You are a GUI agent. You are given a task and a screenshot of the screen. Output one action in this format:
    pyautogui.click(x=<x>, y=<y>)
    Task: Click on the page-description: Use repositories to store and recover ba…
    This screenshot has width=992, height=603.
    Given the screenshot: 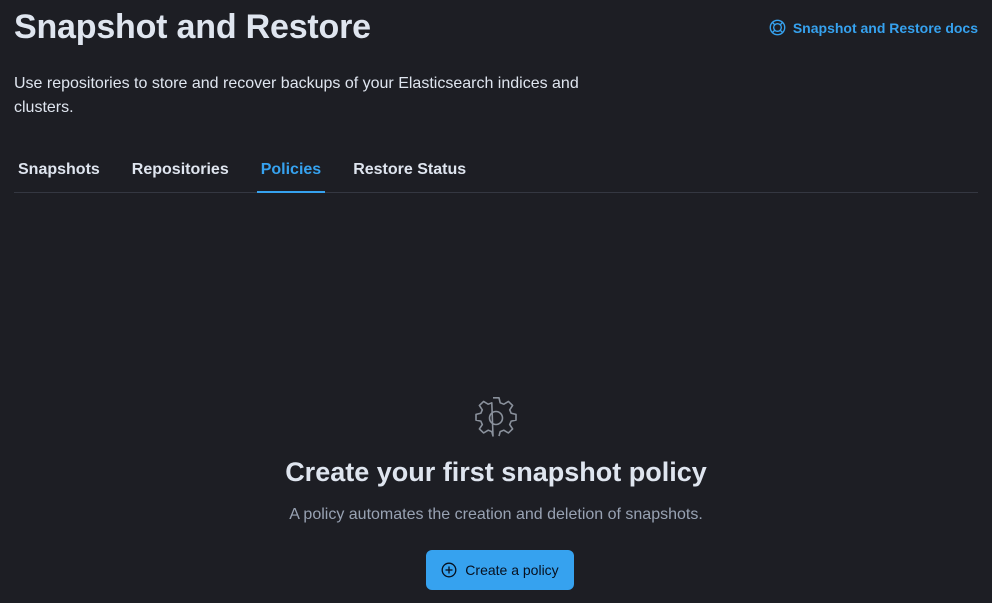 What is the action you would take?
    pyautogui.click(x=296, y=95)
    